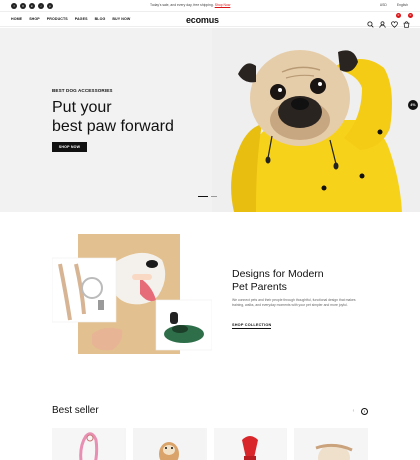 Image resolution: width=420 pixels, height=460 pixels. I want to click on facebook-icon: f, so click(14, 6).